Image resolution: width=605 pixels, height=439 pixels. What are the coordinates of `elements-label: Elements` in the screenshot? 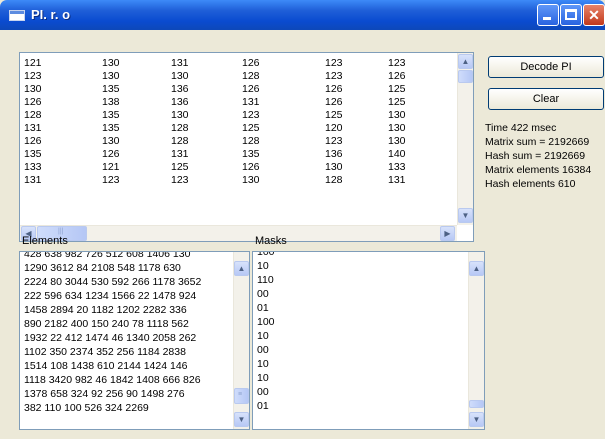 It's located at (45, 241).